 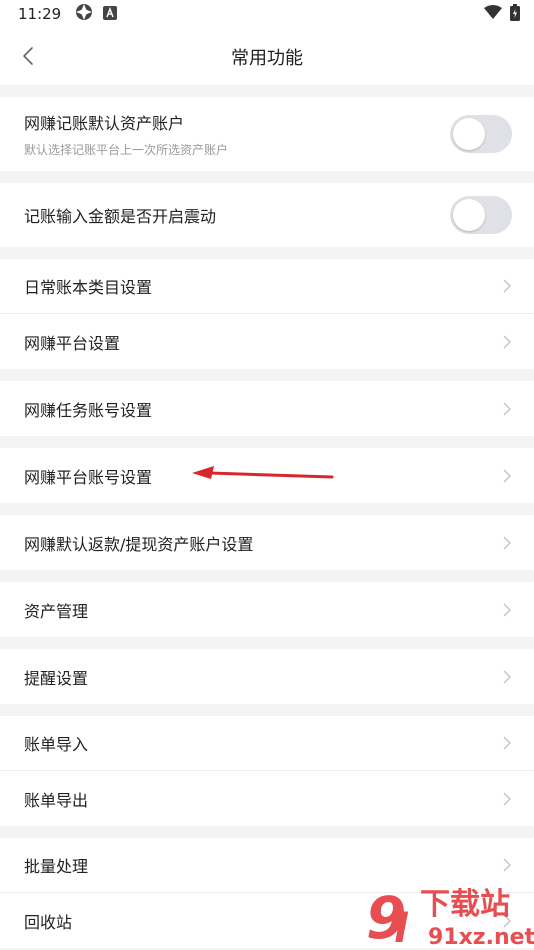 What do you see at coordinates (481, 937) in the screenshot?
I see `watermark-domain: 91xz.net` at bounding box center [481, 937].